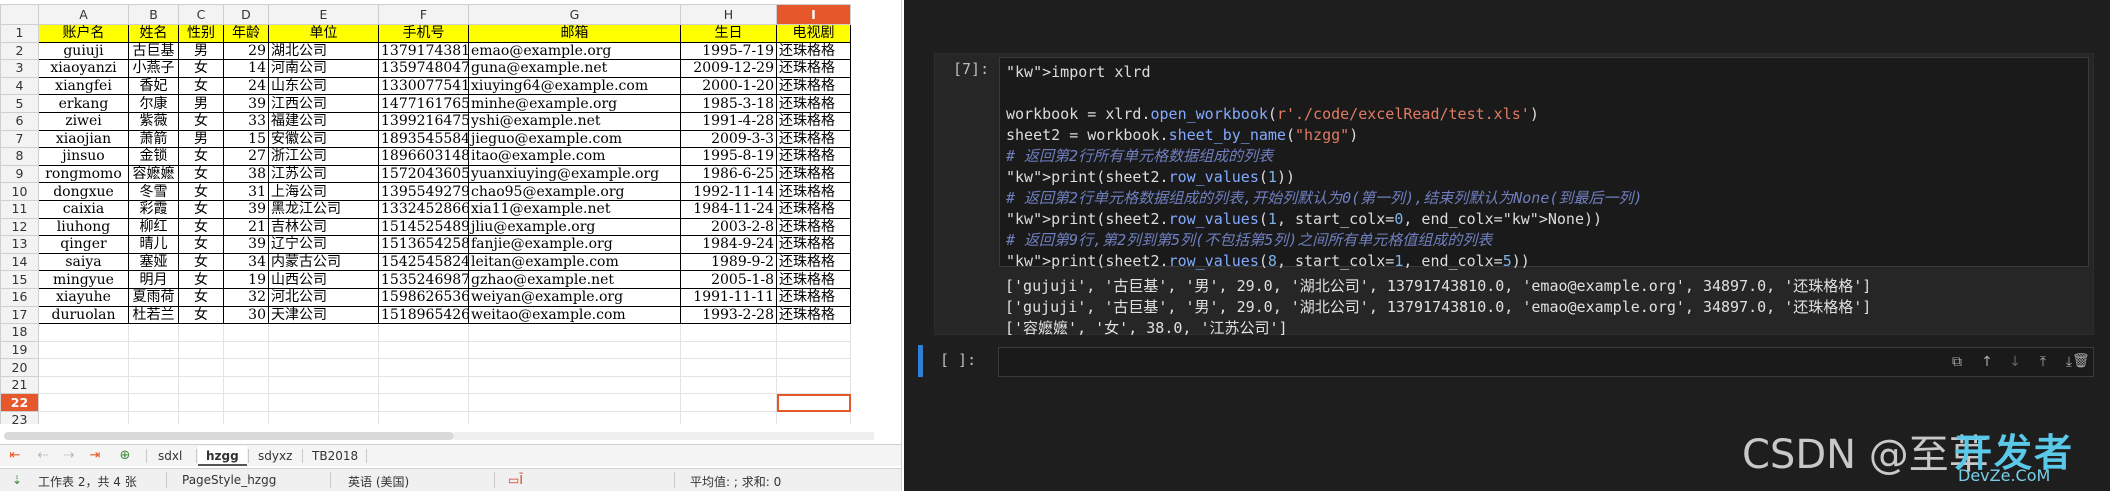  Describe the element at coordinates (423, 33) in the screenshot. I see `column-title-cell: 手机号` at that location.